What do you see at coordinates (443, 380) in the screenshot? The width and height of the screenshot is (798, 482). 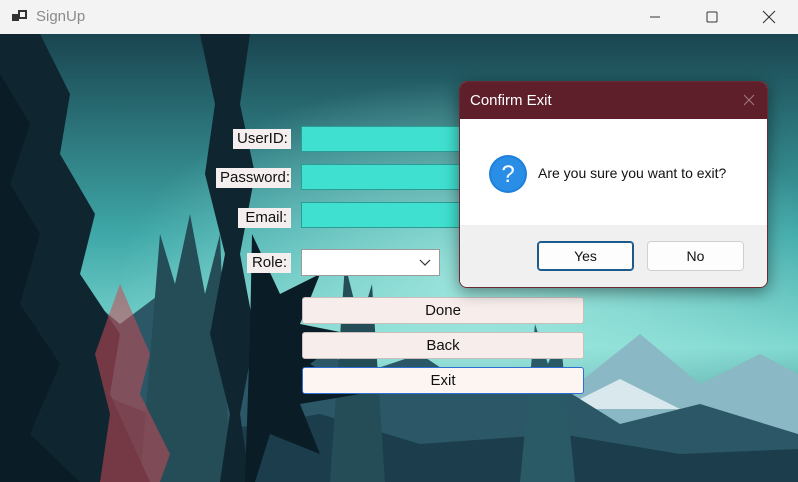 I see `exit-button: Exit` at bounding box center [443, 380].